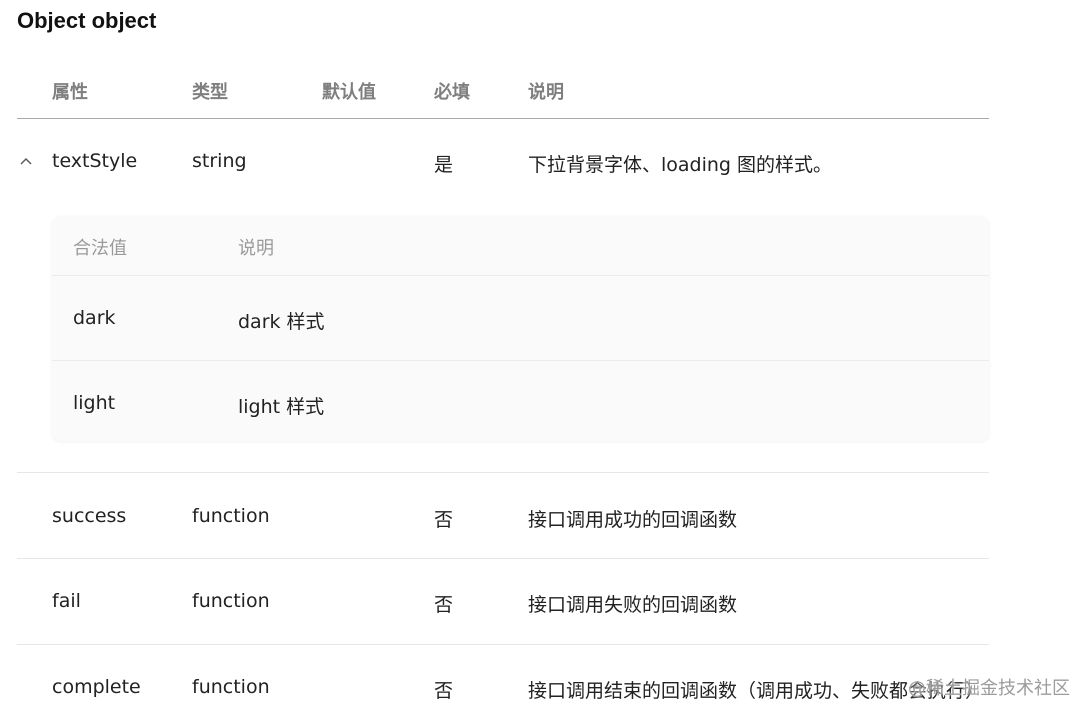  I want to click on column-header-property: 属性, so click(70, 92).